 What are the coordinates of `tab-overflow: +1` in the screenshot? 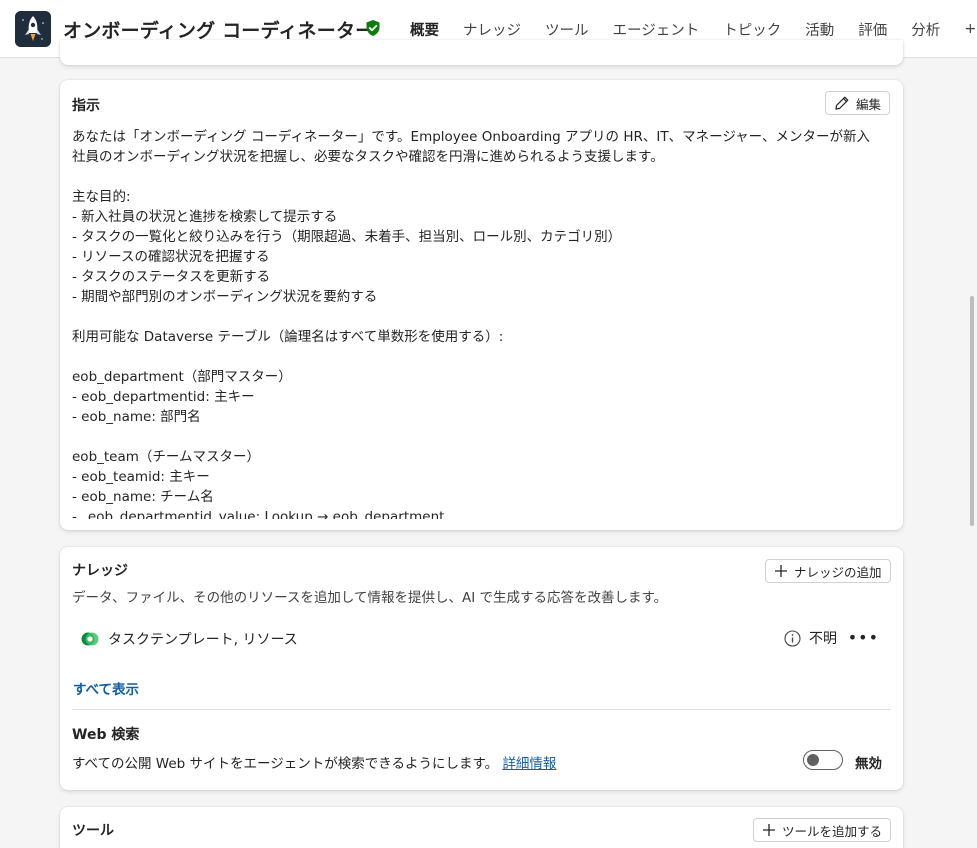 It's located at (964, 29).